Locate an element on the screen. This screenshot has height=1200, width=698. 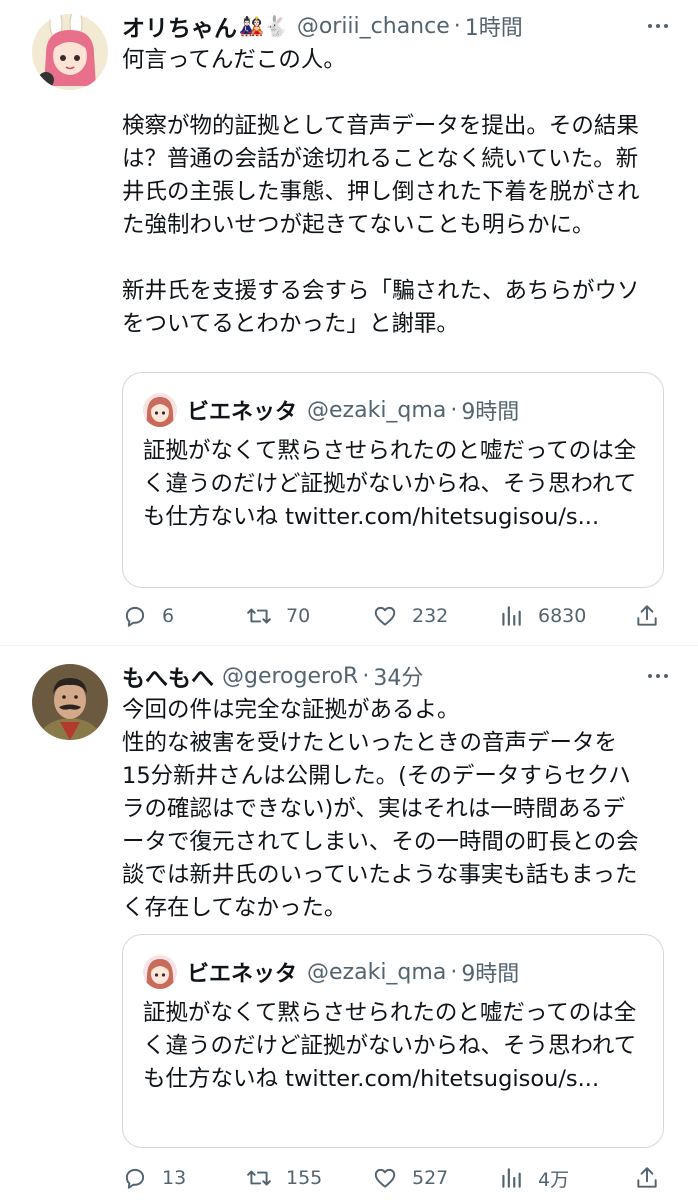
view-count: 6830 is located at coordinates (562, 616).